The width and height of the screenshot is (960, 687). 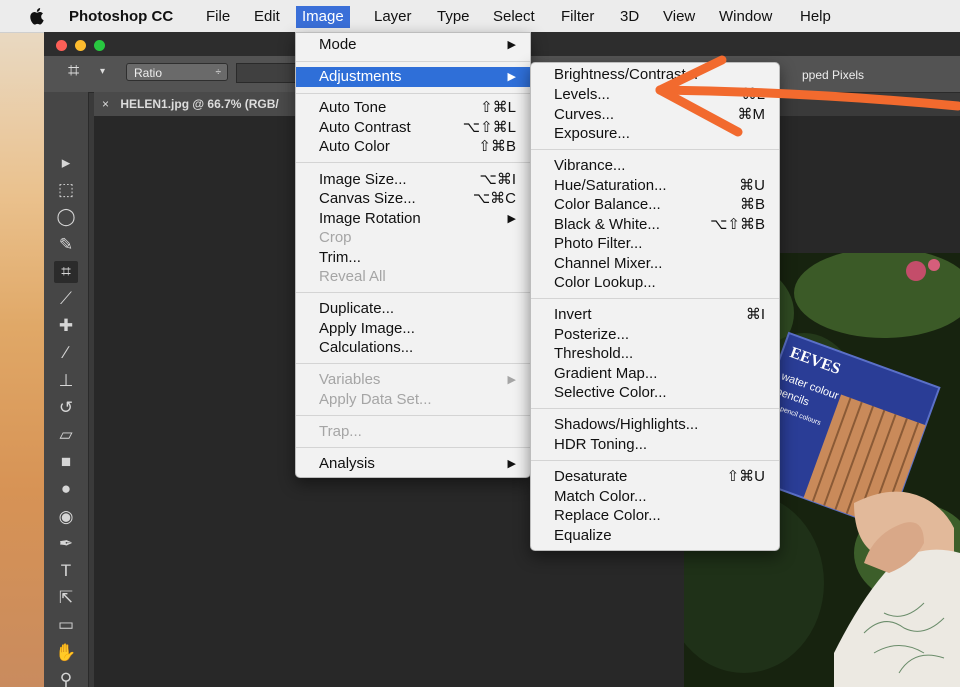 I want to click on adjustments-menu-item: Levels... ⌘L, so click(x=655, y=95).